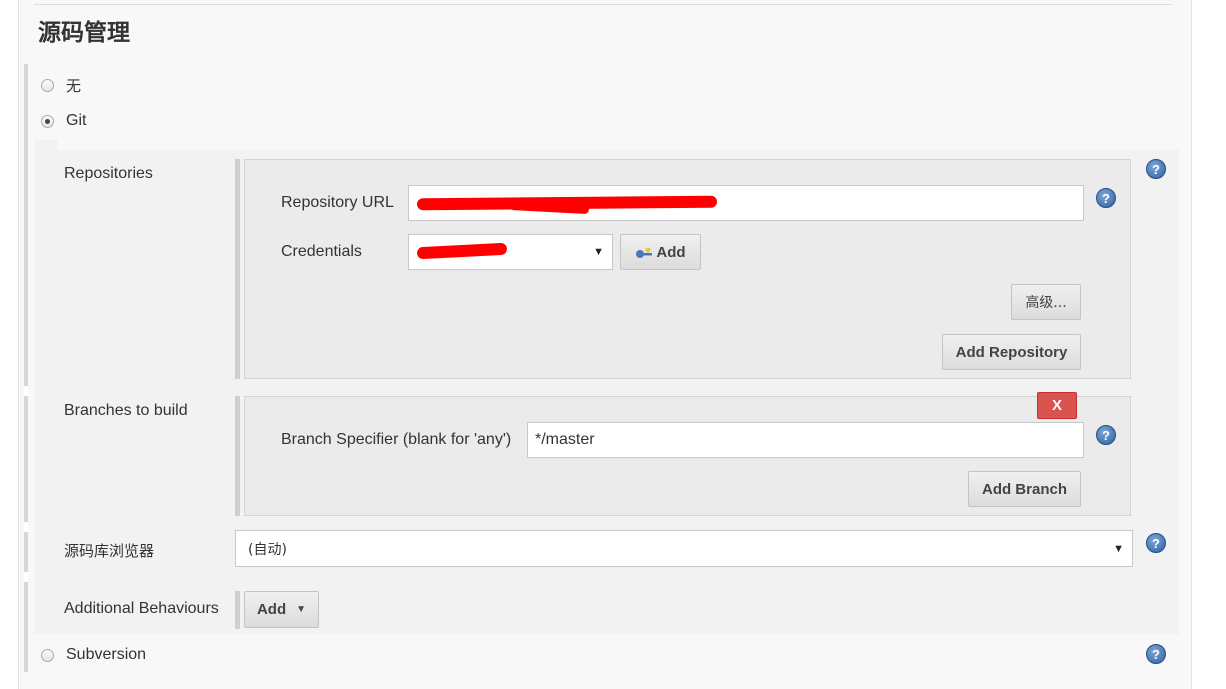 The image size is (1226, 689). What do you see at coordinates (109, 551) in the screenshot?
I see `repository-browser-label: 源码库浏览器` at bounding box center [109, 551].